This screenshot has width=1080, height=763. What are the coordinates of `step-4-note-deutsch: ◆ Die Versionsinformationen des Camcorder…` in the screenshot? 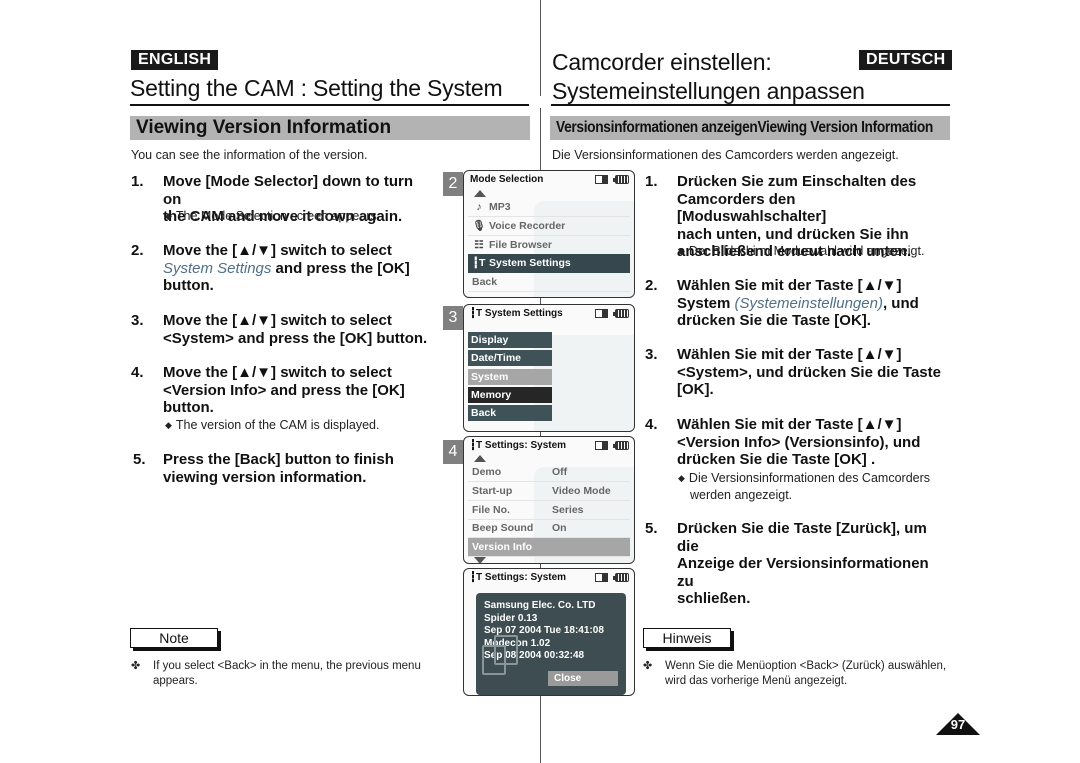 It's located at (804, 487).